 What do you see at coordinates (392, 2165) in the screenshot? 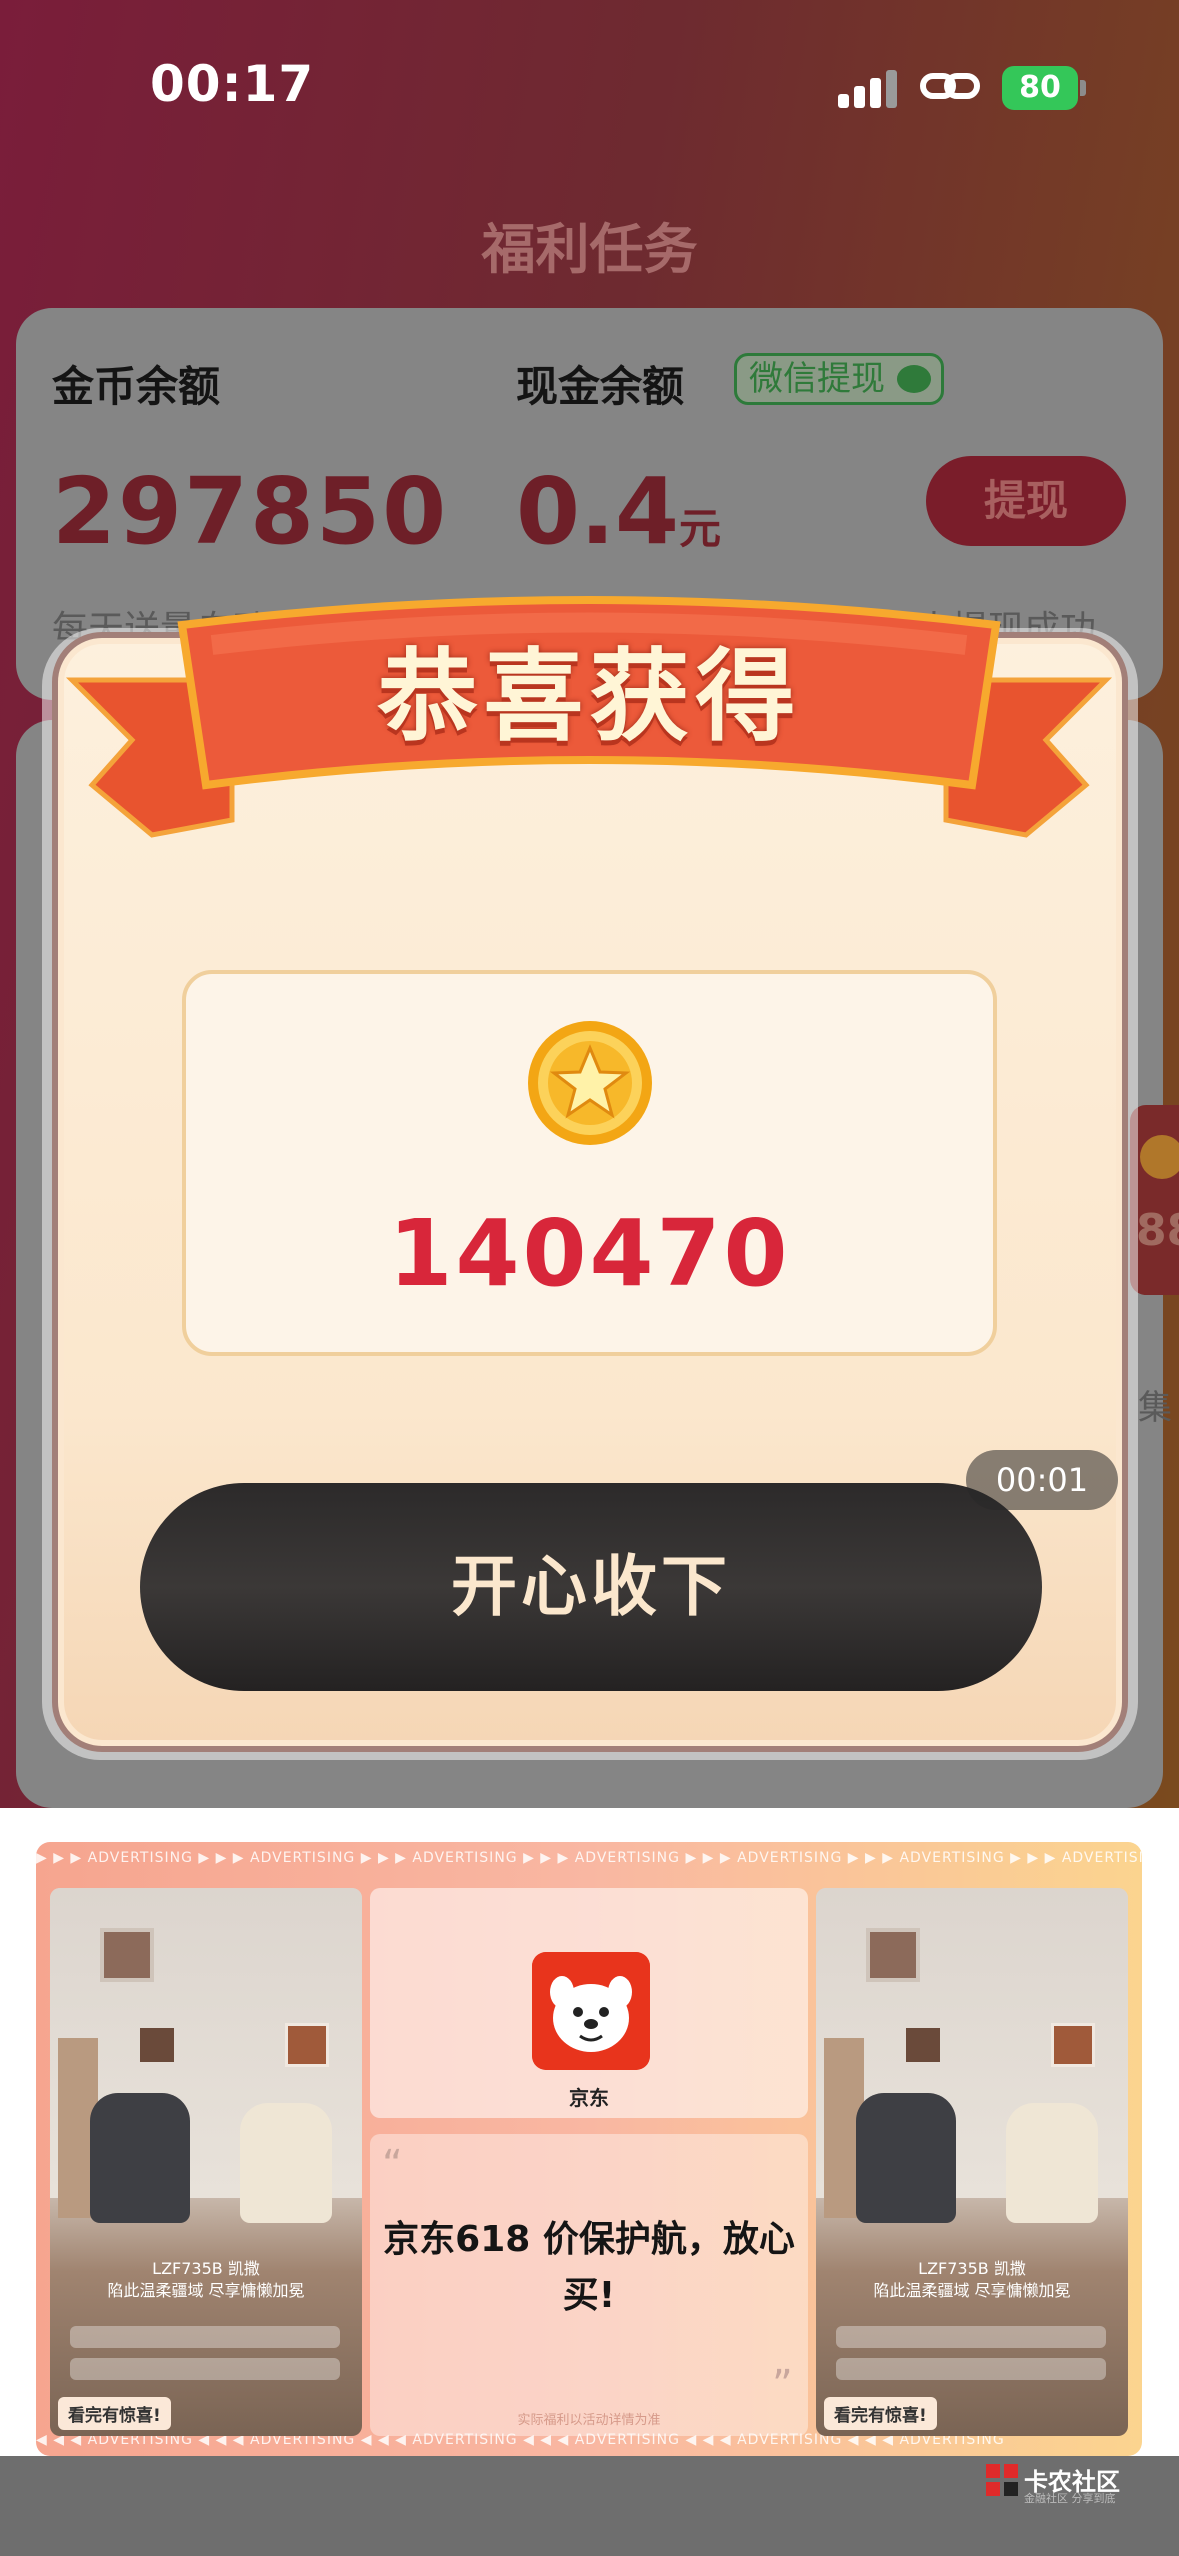
I see `quote-open-icon: “` at bounding box center [392, 2165].